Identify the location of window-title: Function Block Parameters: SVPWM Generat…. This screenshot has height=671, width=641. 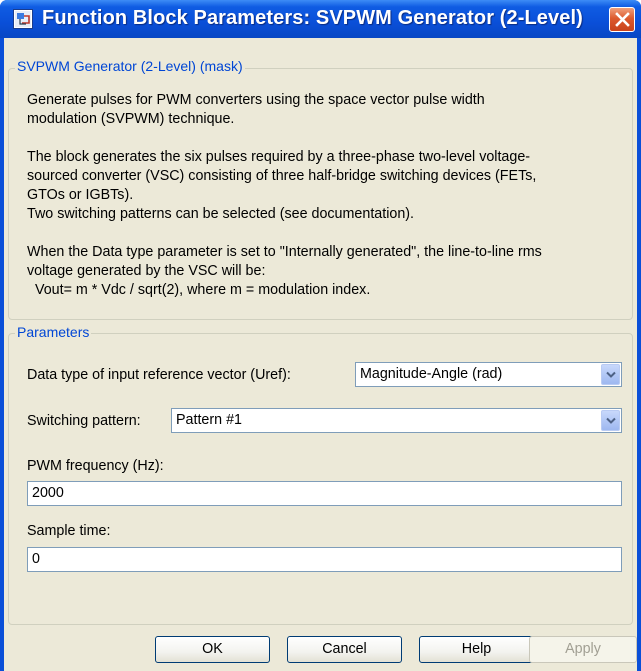
(312, 18).